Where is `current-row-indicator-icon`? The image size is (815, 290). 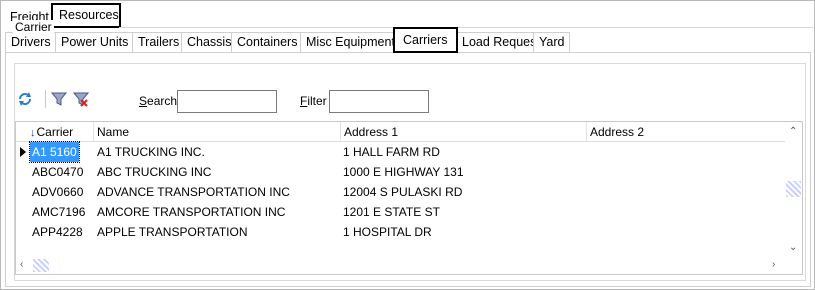 current-row-indicator-icon is located at coordinates (23, 152).